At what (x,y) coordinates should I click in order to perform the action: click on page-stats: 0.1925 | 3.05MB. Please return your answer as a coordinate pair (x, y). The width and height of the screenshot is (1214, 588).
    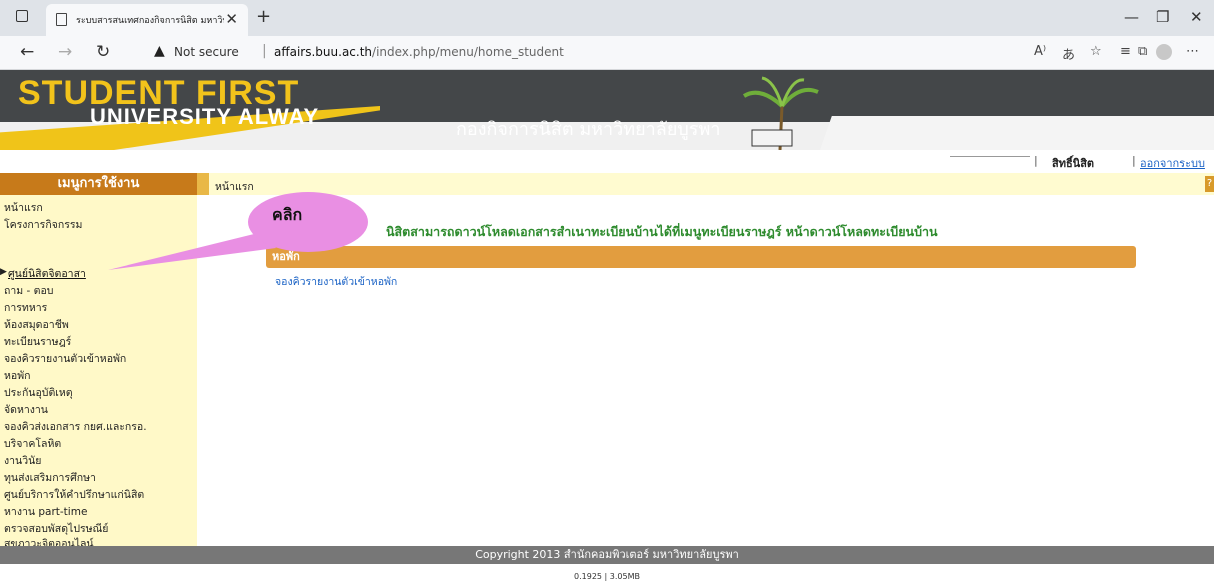
    Looking at the image, I should click on (607, 576).